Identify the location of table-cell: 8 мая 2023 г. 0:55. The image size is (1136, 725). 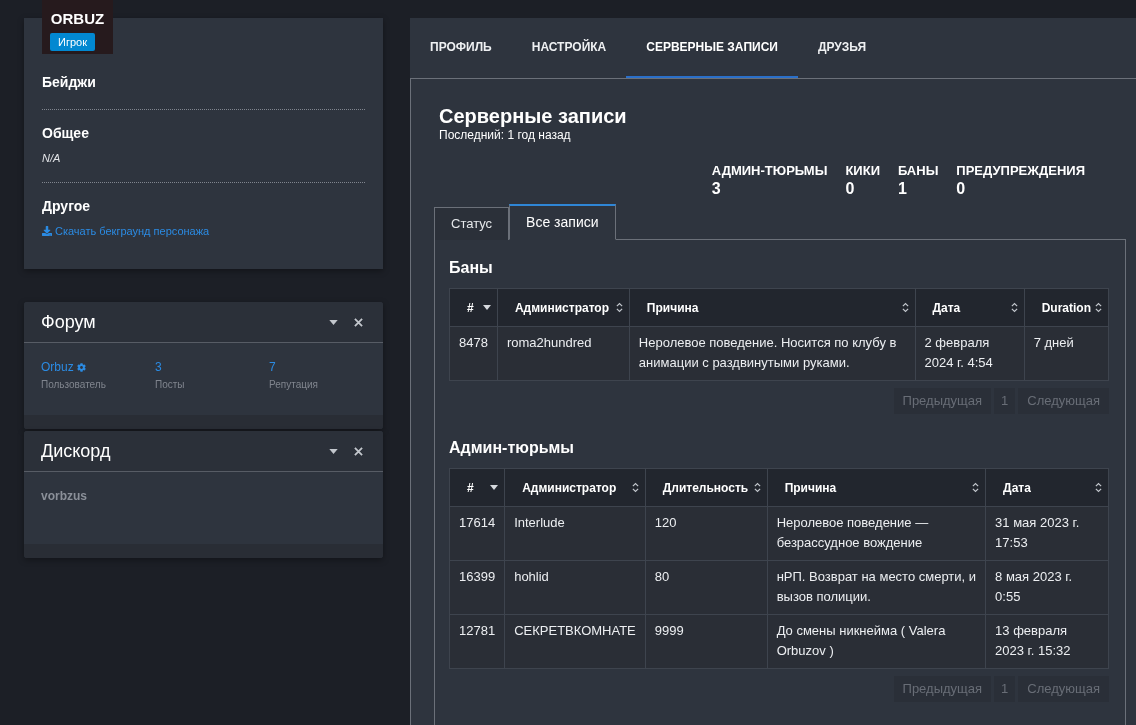
(1047, 587).